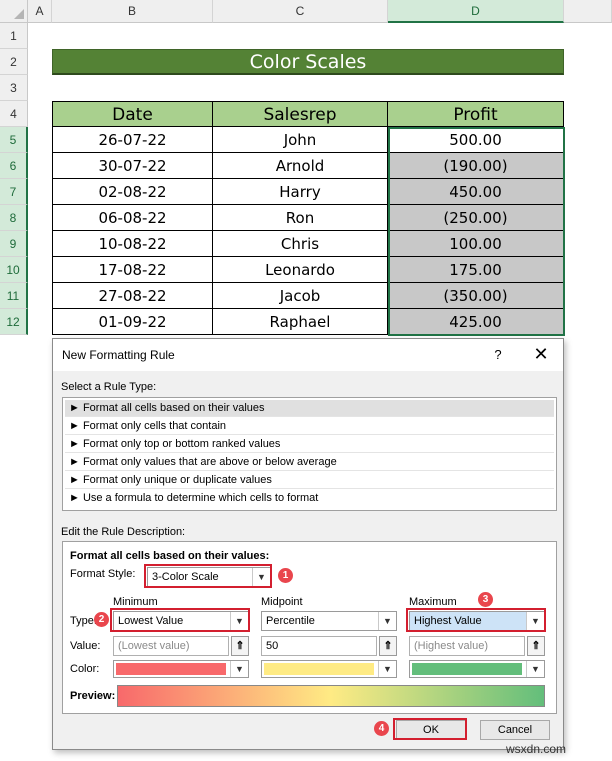 The height and width of the screenshot is (761, 612). Describe the element at coordinates (132, 270) in the screenshot. I see `cell-date: 17-08-22` at that location.